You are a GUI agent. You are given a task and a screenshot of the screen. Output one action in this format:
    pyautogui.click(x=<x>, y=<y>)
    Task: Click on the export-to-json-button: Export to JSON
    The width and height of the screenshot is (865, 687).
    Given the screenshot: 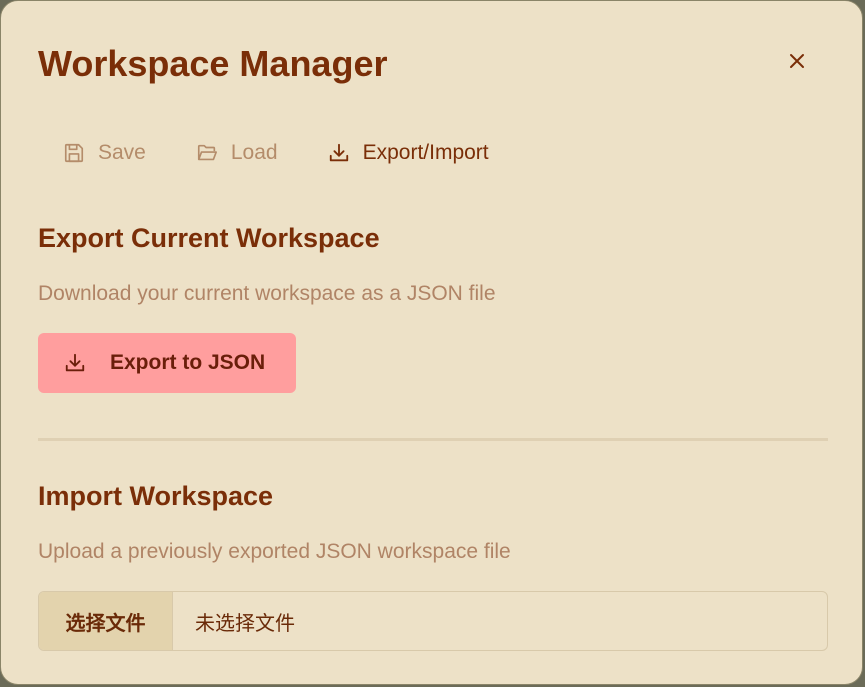 What is the action you would take?
    pyautogui.click(x=167, y=363)
    